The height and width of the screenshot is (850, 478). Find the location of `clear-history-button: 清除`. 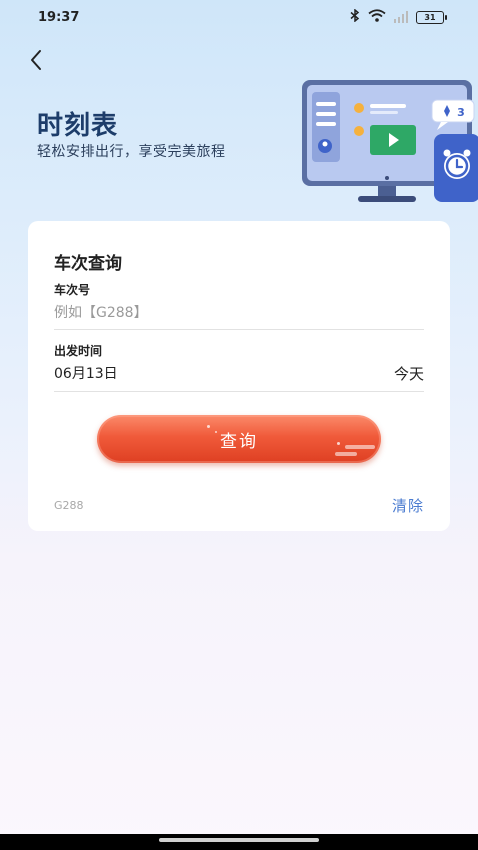

clear-history-button: 清除 is located at coordinates (408, 505).